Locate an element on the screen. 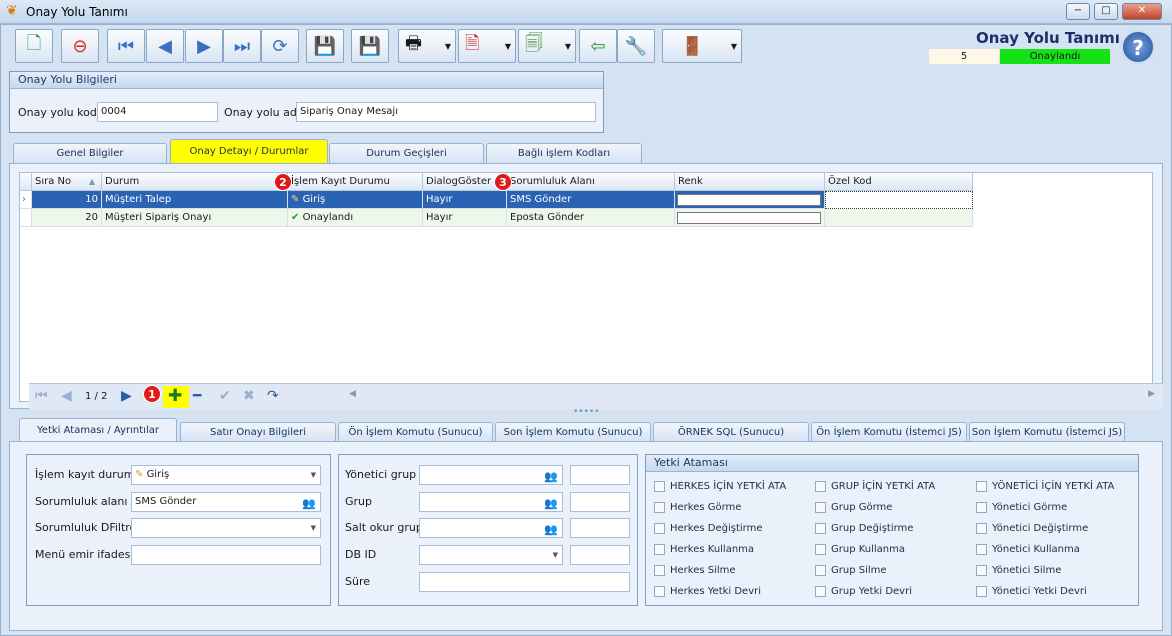 This screenshot has height=636, width=1172. export-pdf-button: 🗎 ▼ is located at coordinates (487, 46).